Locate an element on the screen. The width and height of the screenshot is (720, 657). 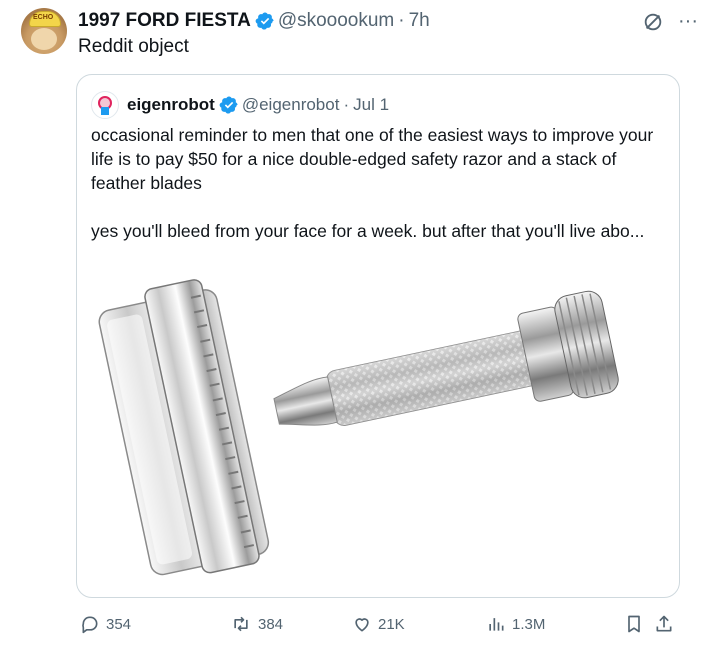
quoted-avatar is located at coordinates (105, 105).